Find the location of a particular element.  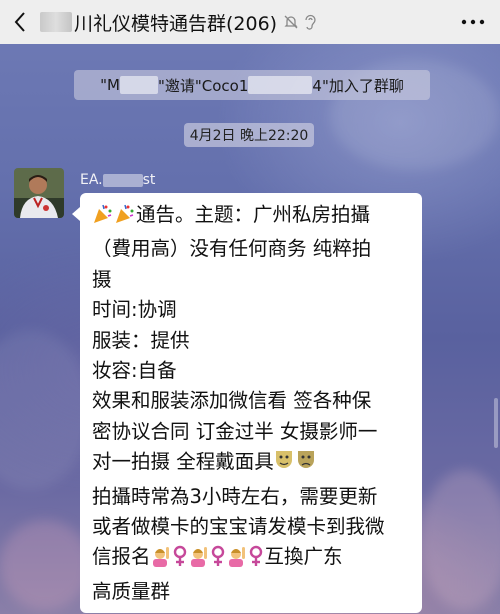

group-name: 川礼仪模特通告群(206) is located at coordinates (176, 23).